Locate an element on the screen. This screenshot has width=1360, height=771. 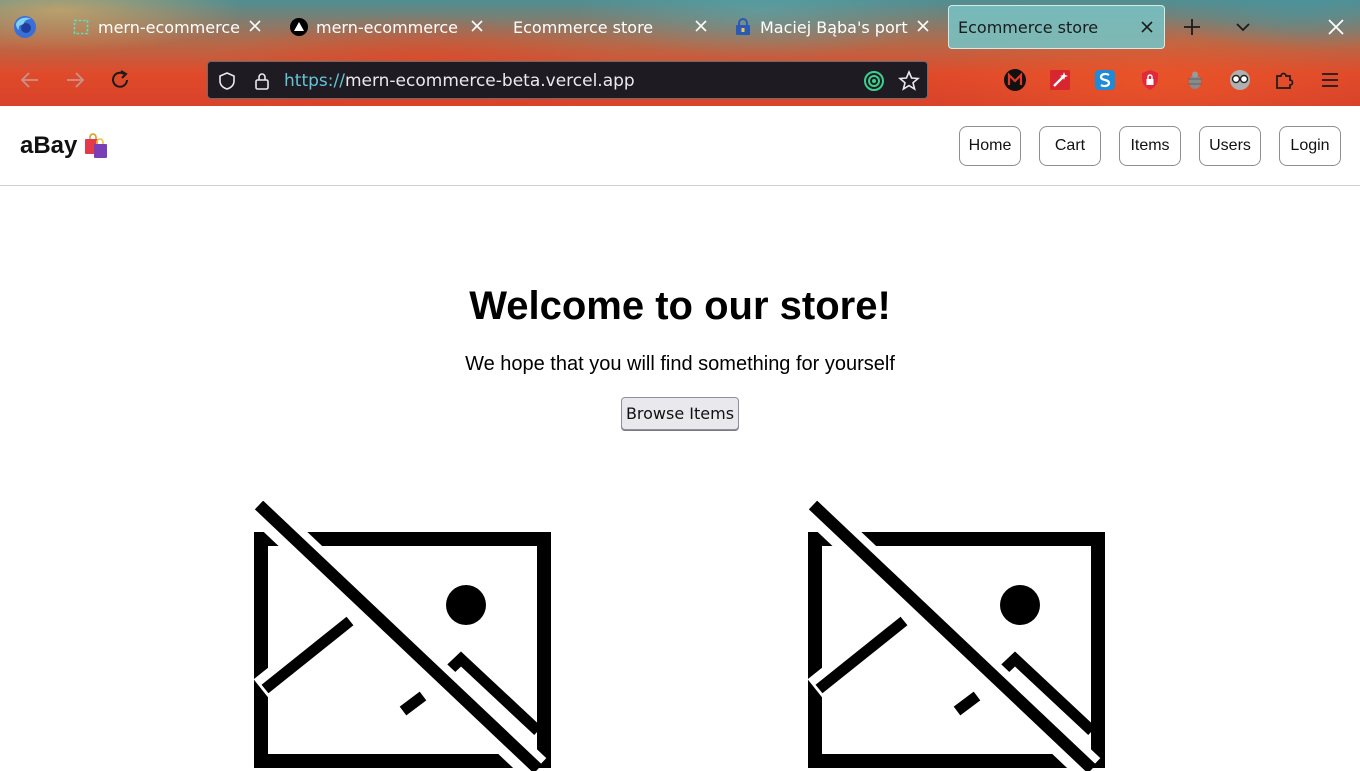
new-tab-icon is located at coordinates (1192, 27).